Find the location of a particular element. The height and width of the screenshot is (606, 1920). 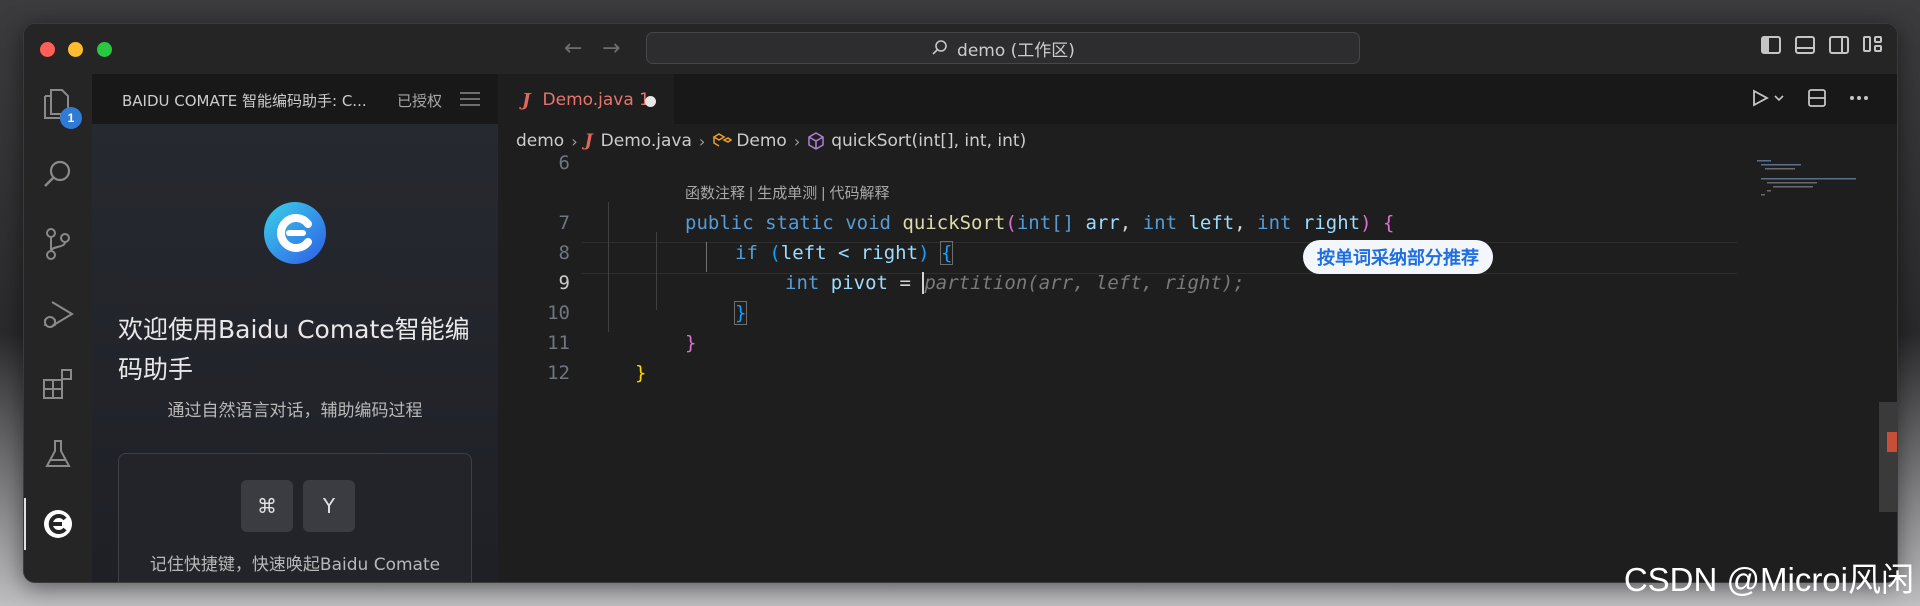

code-line-8: if (left < right) { is located at coordinates (844, 253).